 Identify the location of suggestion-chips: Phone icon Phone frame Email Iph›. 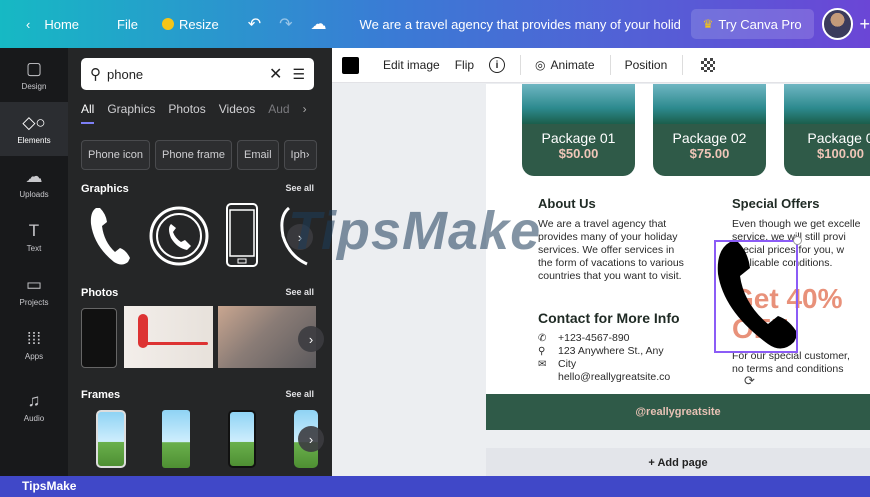
(201, 155).